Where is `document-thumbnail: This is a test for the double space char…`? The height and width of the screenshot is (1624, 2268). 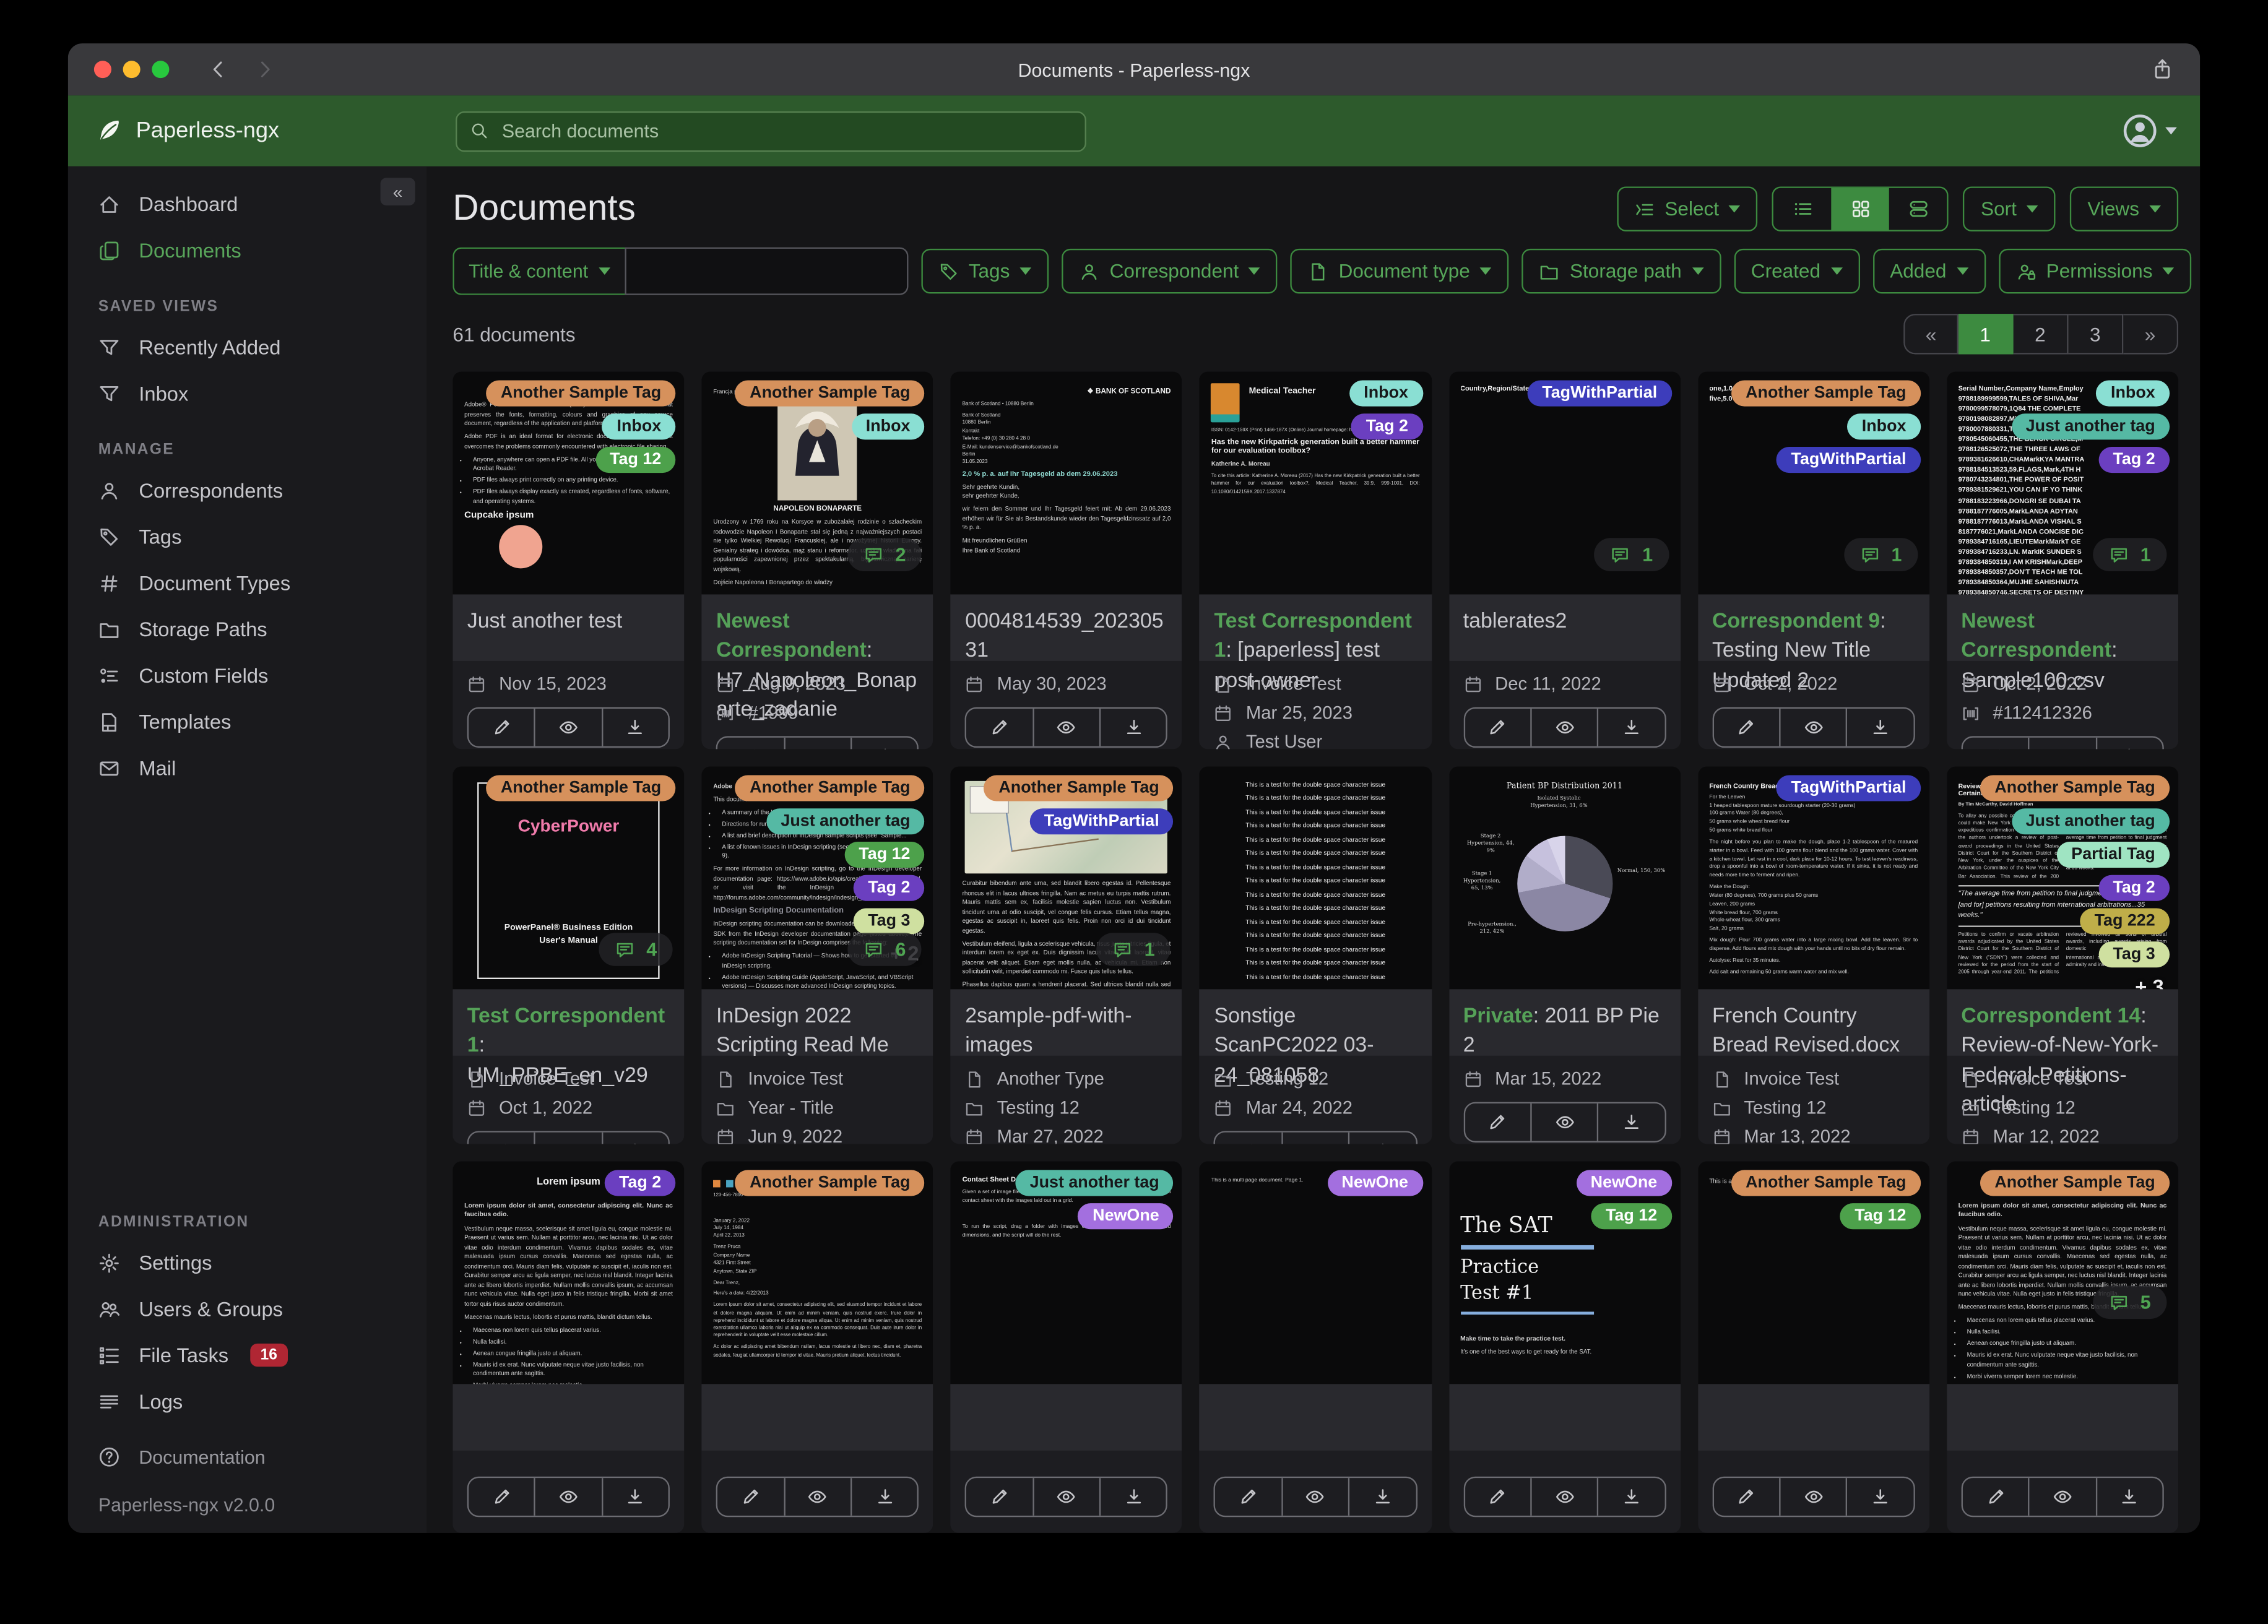
document-thumbnail: This is a test for the double space char… is located at coordinates (1316, 878).